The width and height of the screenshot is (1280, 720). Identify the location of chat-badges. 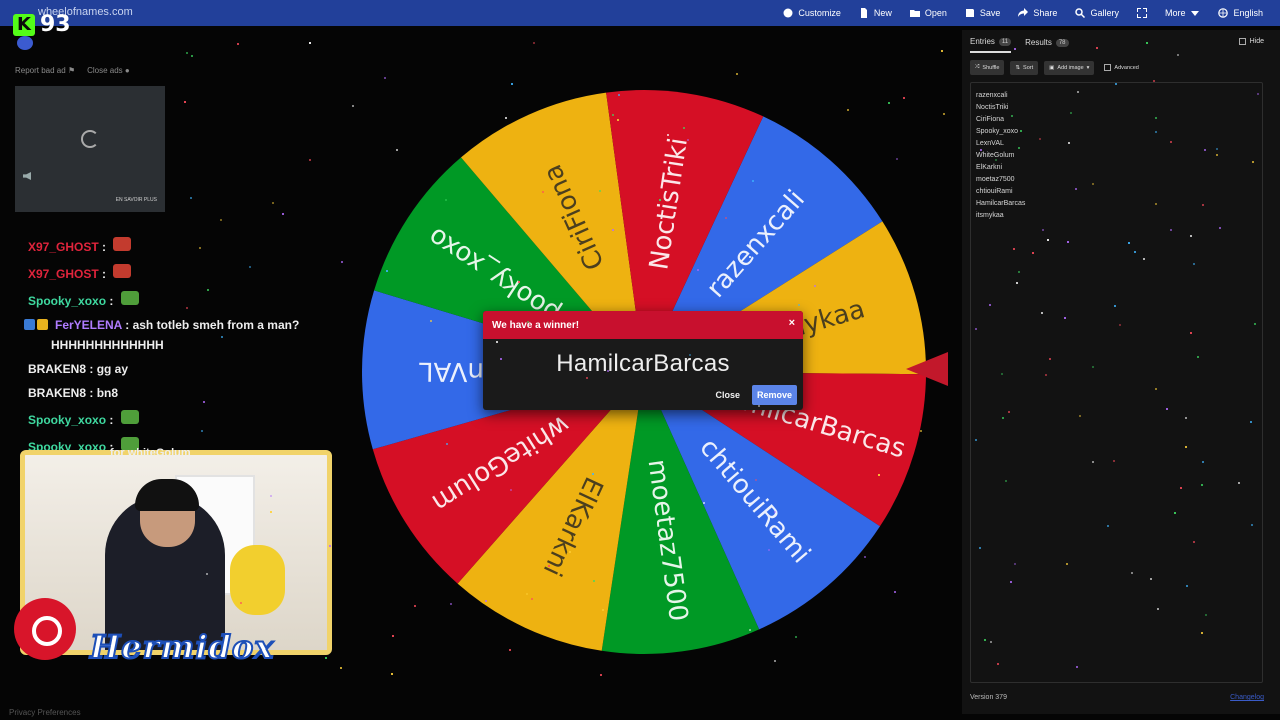
(36, 324).